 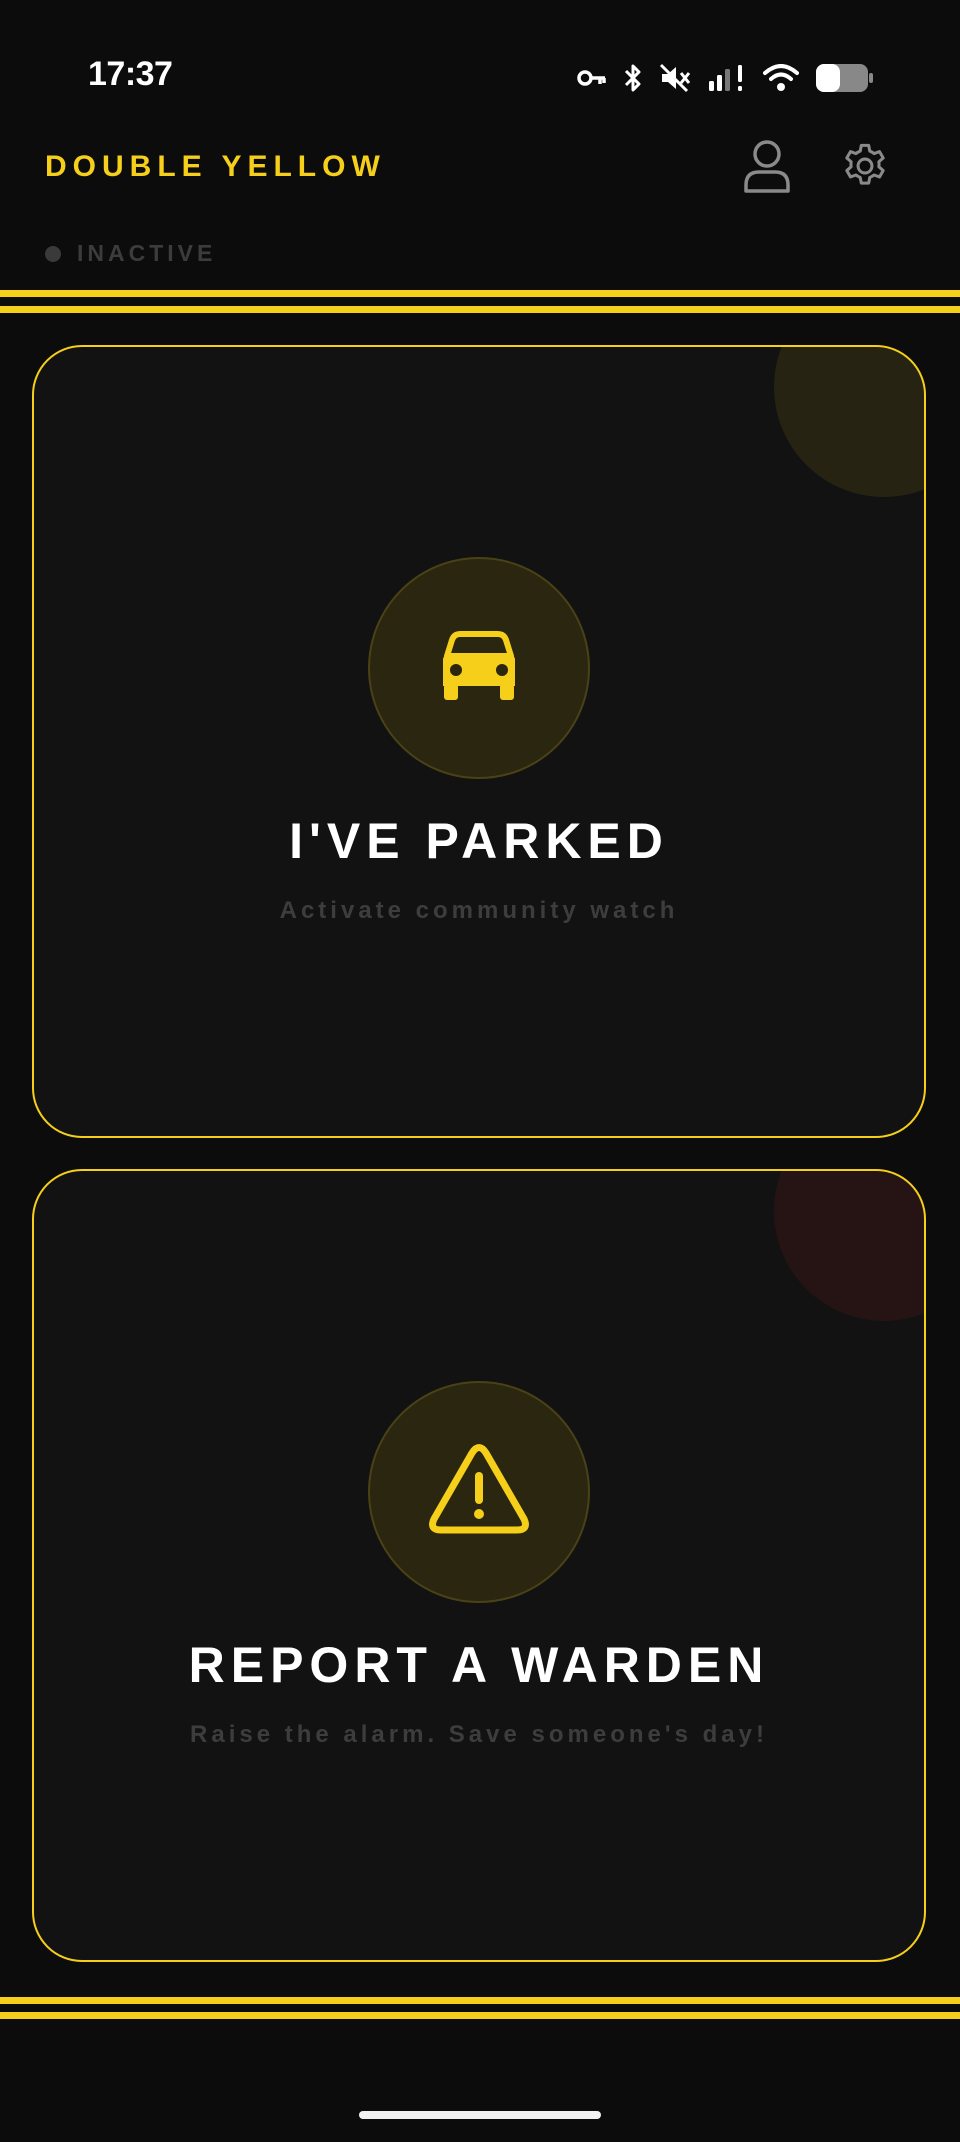 I want to click on status-label: INACTIVE, so click(x=147, y=253).